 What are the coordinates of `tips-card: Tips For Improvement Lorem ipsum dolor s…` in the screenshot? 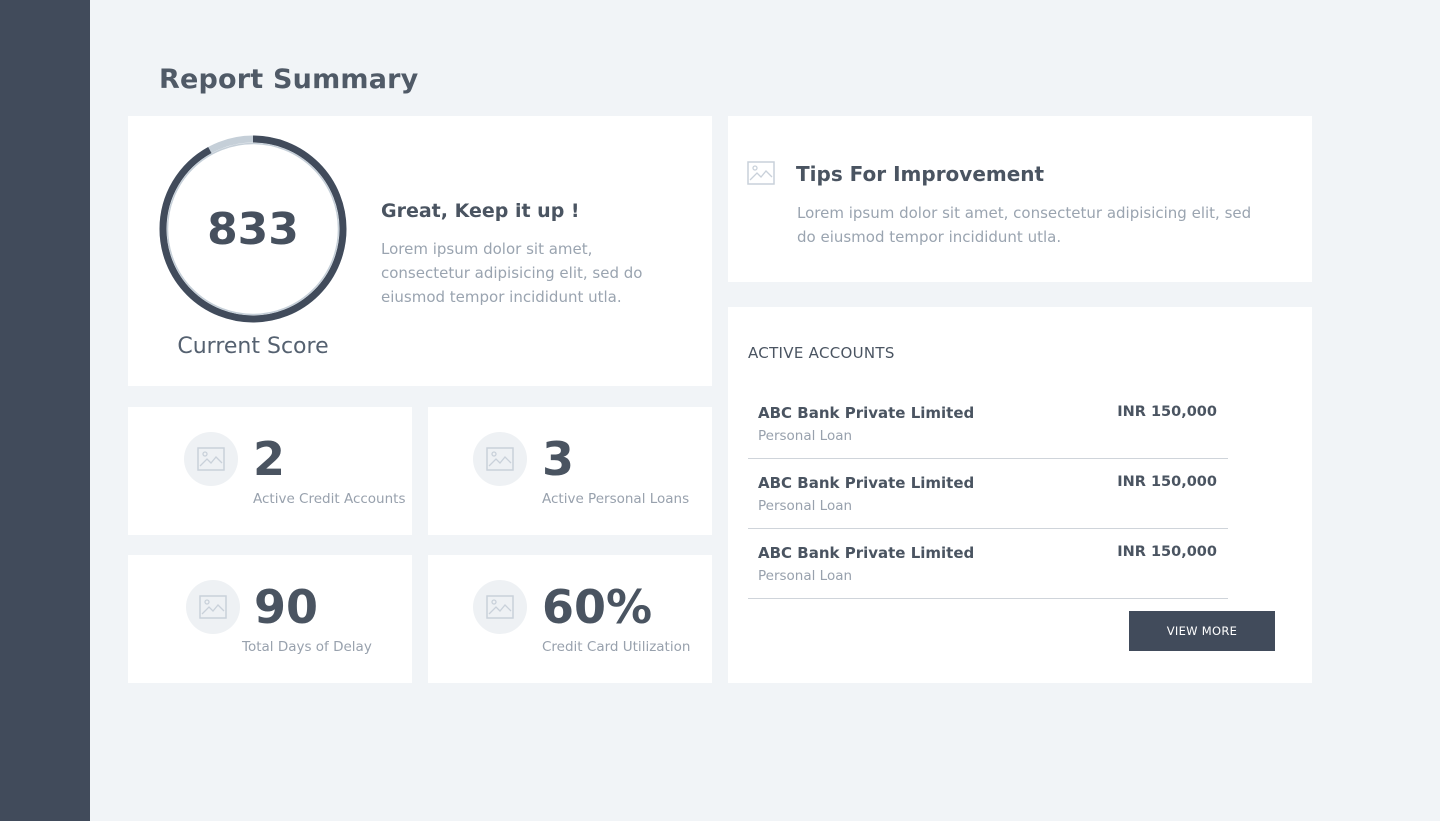 It's located at (1020, 199).